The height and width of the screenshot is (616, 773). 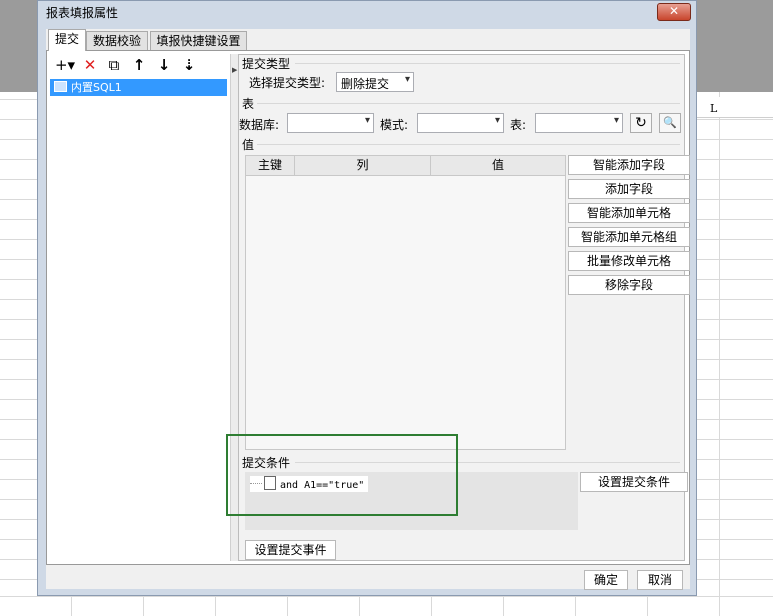 I want to click on schema-label: 模式:, so click(x=394, y=125).